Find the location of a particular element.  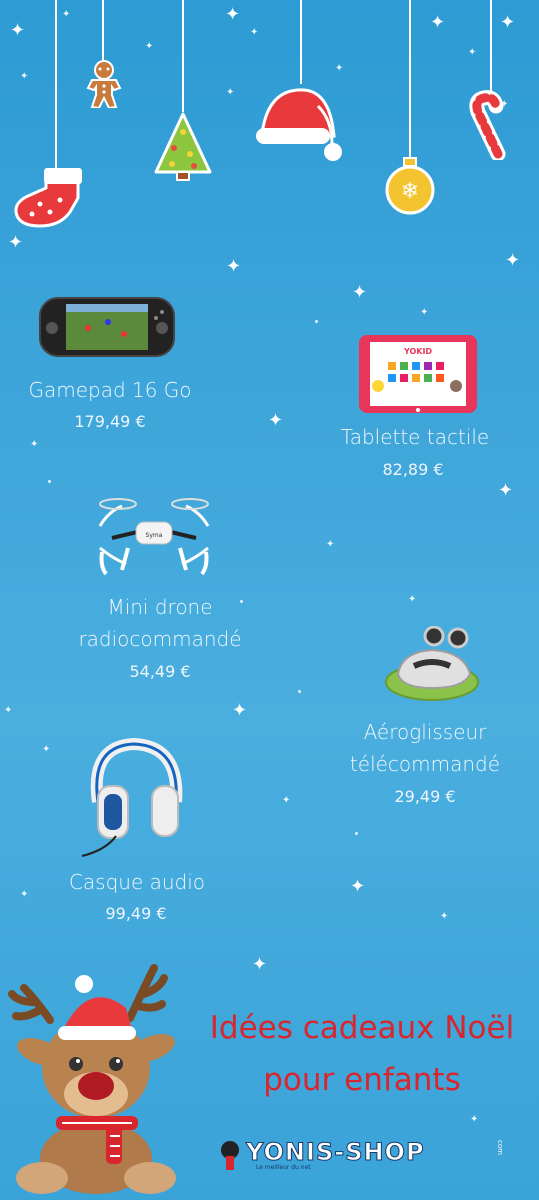

product-name-gamepad: Gamepad 16 Go is located at coordinates (110, 390).